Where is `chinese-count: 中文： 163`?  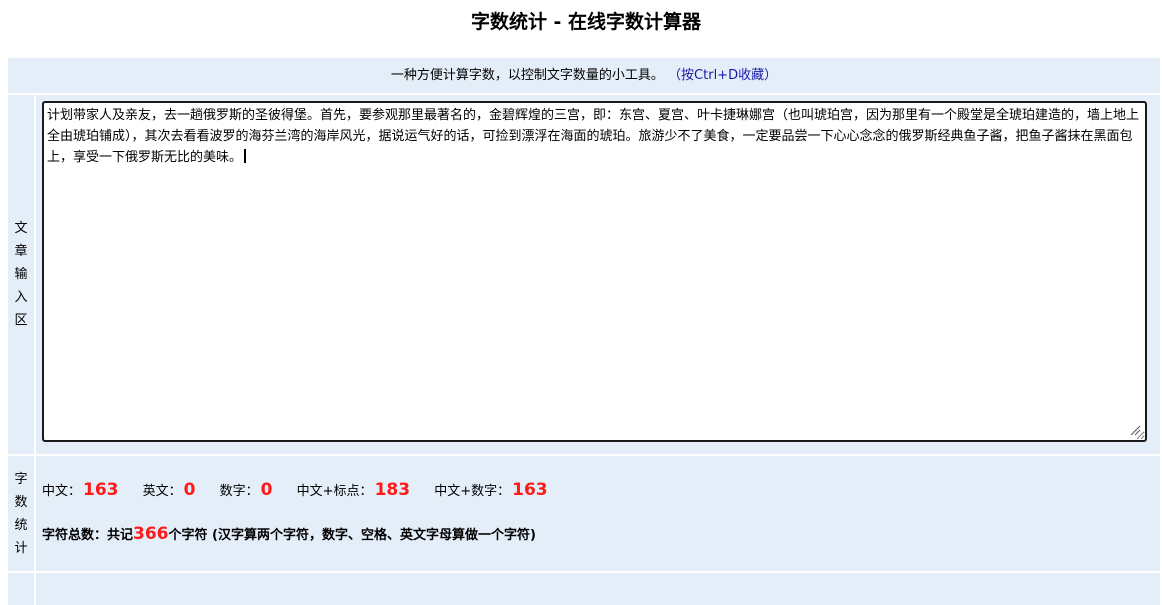 chinese-count: 中文： 163 is located at coordinates (80, 491).